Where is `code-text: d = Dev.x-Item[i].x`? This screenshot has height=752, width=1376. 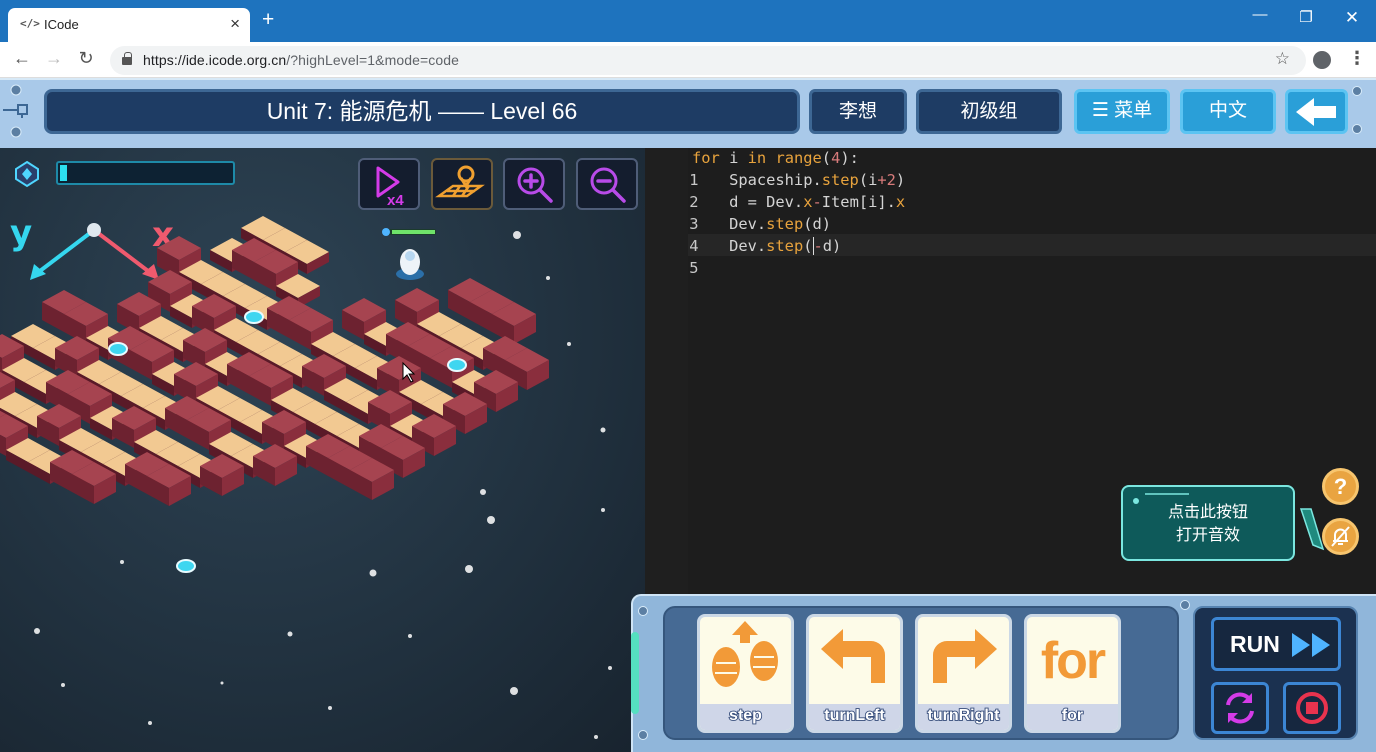
code-text: d = Dev.x-Item[i].x is located at coordinates (798, 202).